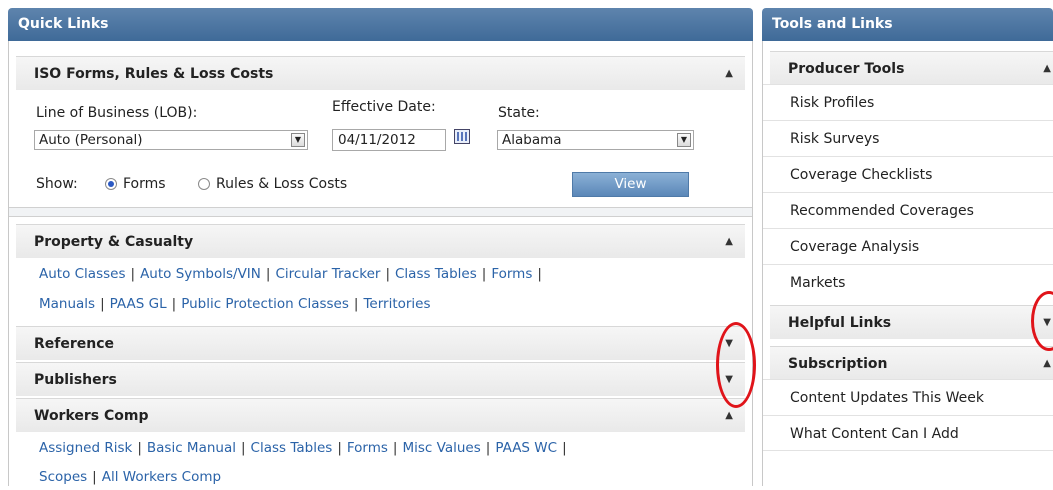 The width and height of the screenshot is (1053, 490). What do you see at coordinates (117, 113) in the screenshot?
I see `lob-label: Line of Business (LOB):` at bounding box center [117, 113].